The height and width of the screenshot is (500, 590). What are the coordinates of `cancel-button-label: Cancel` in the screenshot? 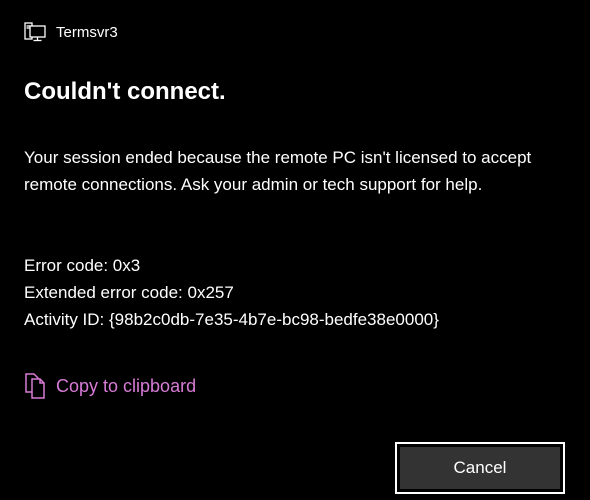 It's located at (480, 468).